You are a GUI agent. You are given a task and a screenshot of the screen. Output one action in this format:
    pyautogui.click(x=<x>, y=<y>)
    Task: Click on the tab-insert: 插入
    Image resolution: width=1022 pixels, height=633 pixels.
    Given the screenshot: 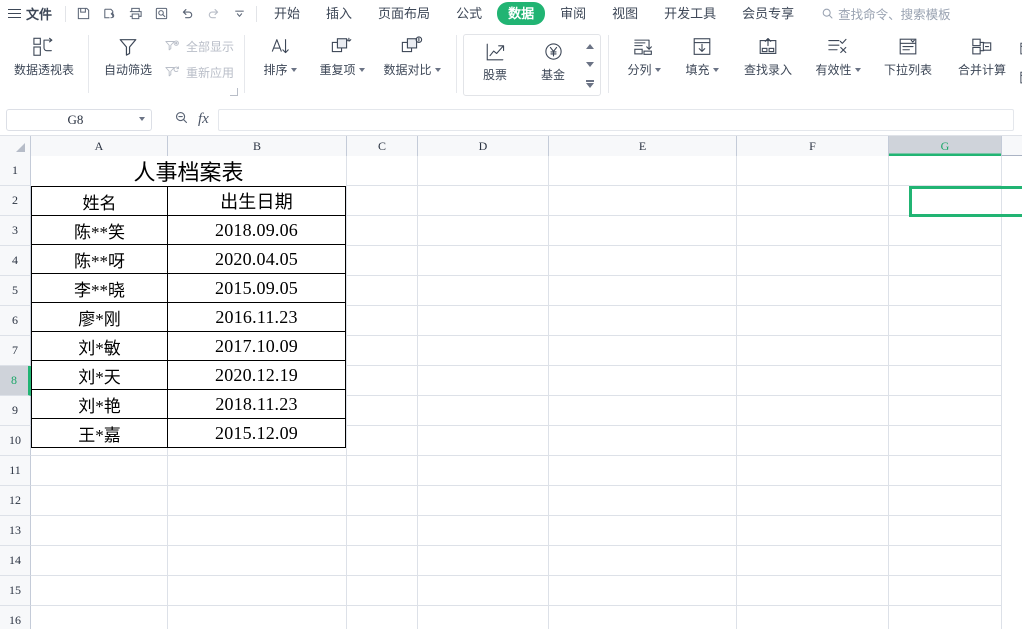 What is the action you would take?
    pyautogui.click(x=339, y=13)
    